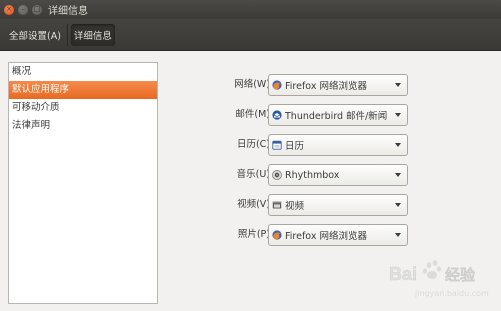 The image size is (501, 311). Describe the element at coordinates (68, 11) in the screenshot. I see `window-title: 详细信息` at that location.